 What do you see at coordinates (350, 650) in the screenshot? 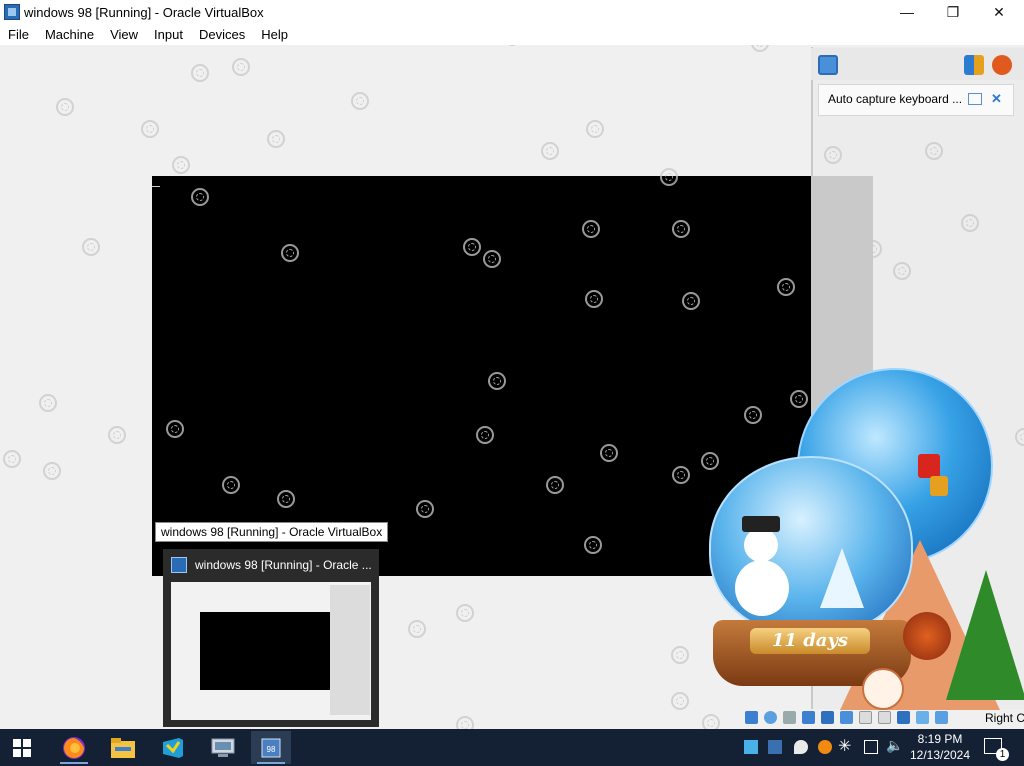
I see `preview-side-panel` at bounding box center [350, 650].